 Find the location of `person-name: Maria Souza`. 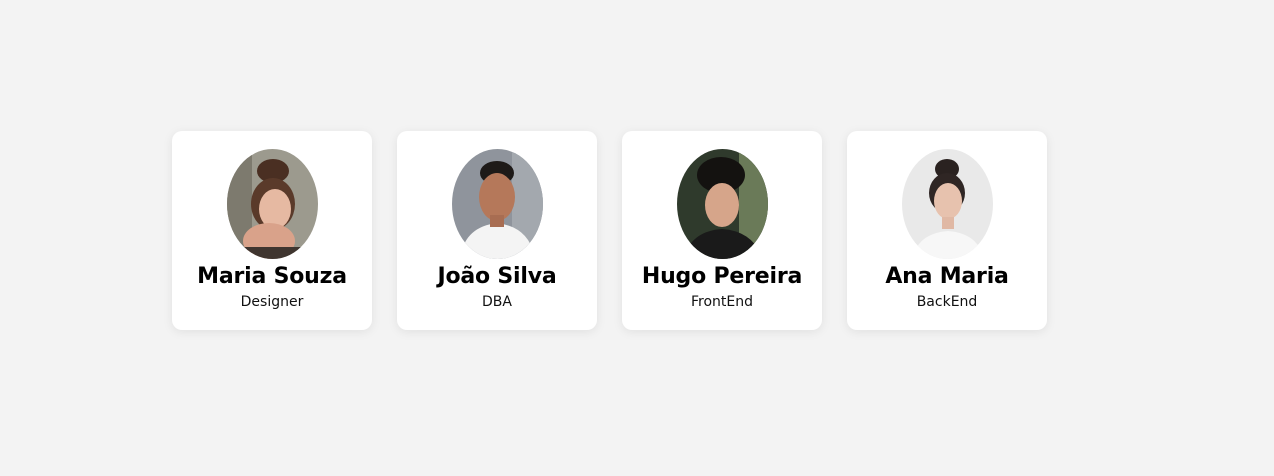

person-name: Maria Souza is located at coordinates (272, 276).